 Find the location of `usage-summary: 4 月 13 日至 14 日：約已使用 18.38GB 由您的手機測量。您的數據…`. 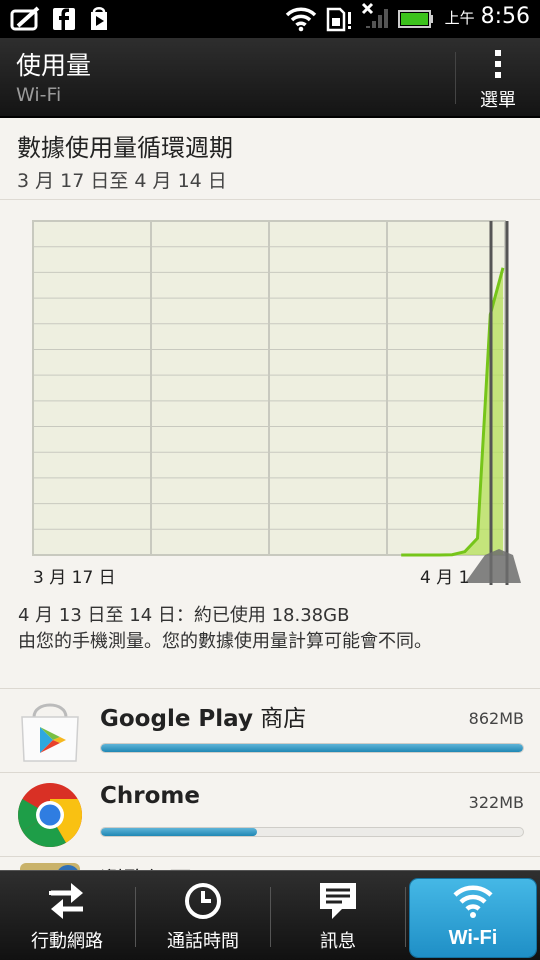

usage-summary: 4 月 13 日至 14 日：約已使用 18.38GB 由您的手機測量。您的數據… is located at coordinates (274, 629).